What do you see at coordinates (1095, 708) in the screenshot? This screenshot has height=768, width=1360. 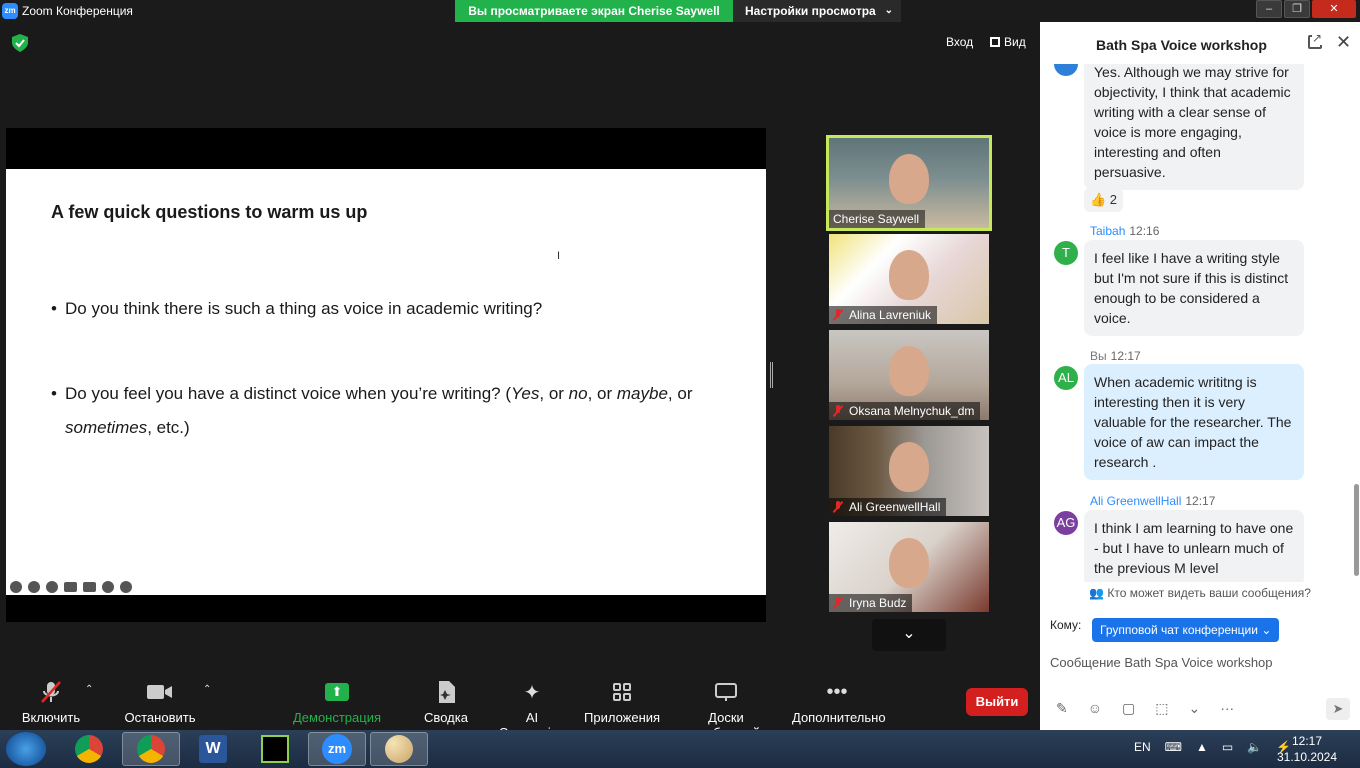 I see `emoji-icon: ☺` at bounding box center [1095, 708].